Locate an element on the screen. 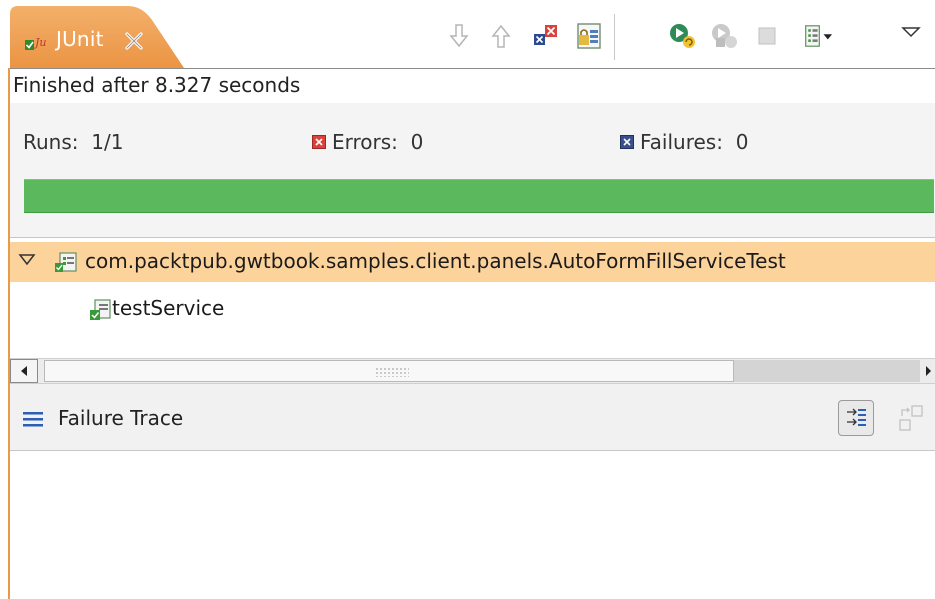 Image resolution: width=935 pixels, height=599 pixels. test-run-history-button is located at coordinates (821, 36).